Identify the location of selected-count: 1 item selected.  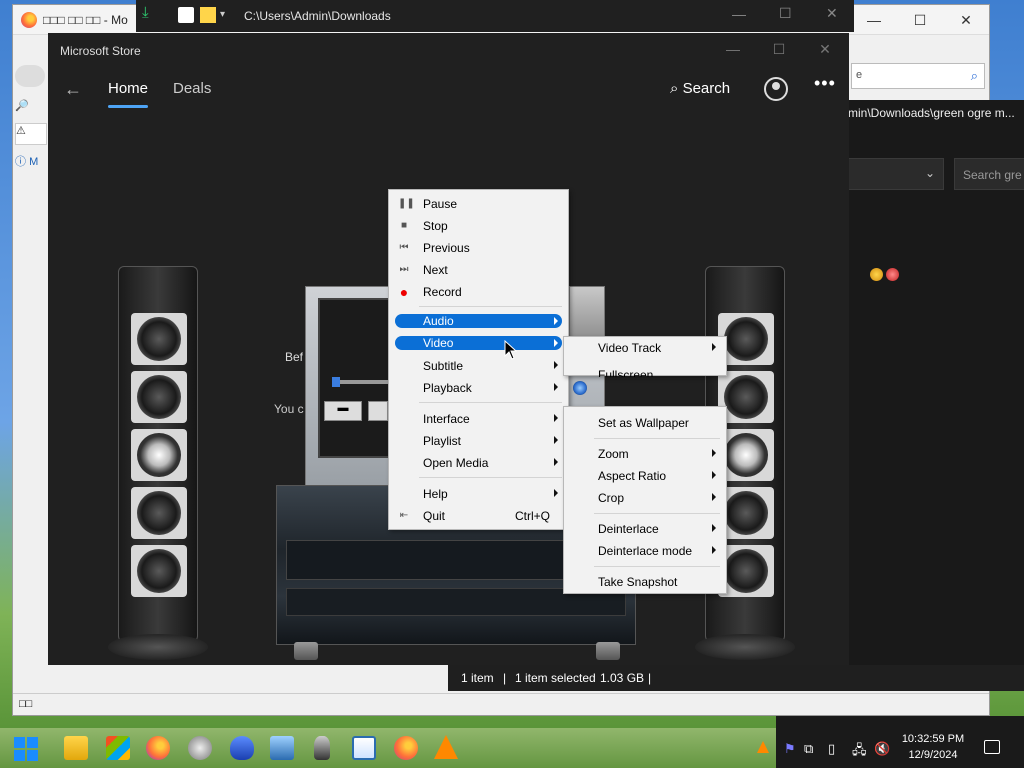
(555, 678).